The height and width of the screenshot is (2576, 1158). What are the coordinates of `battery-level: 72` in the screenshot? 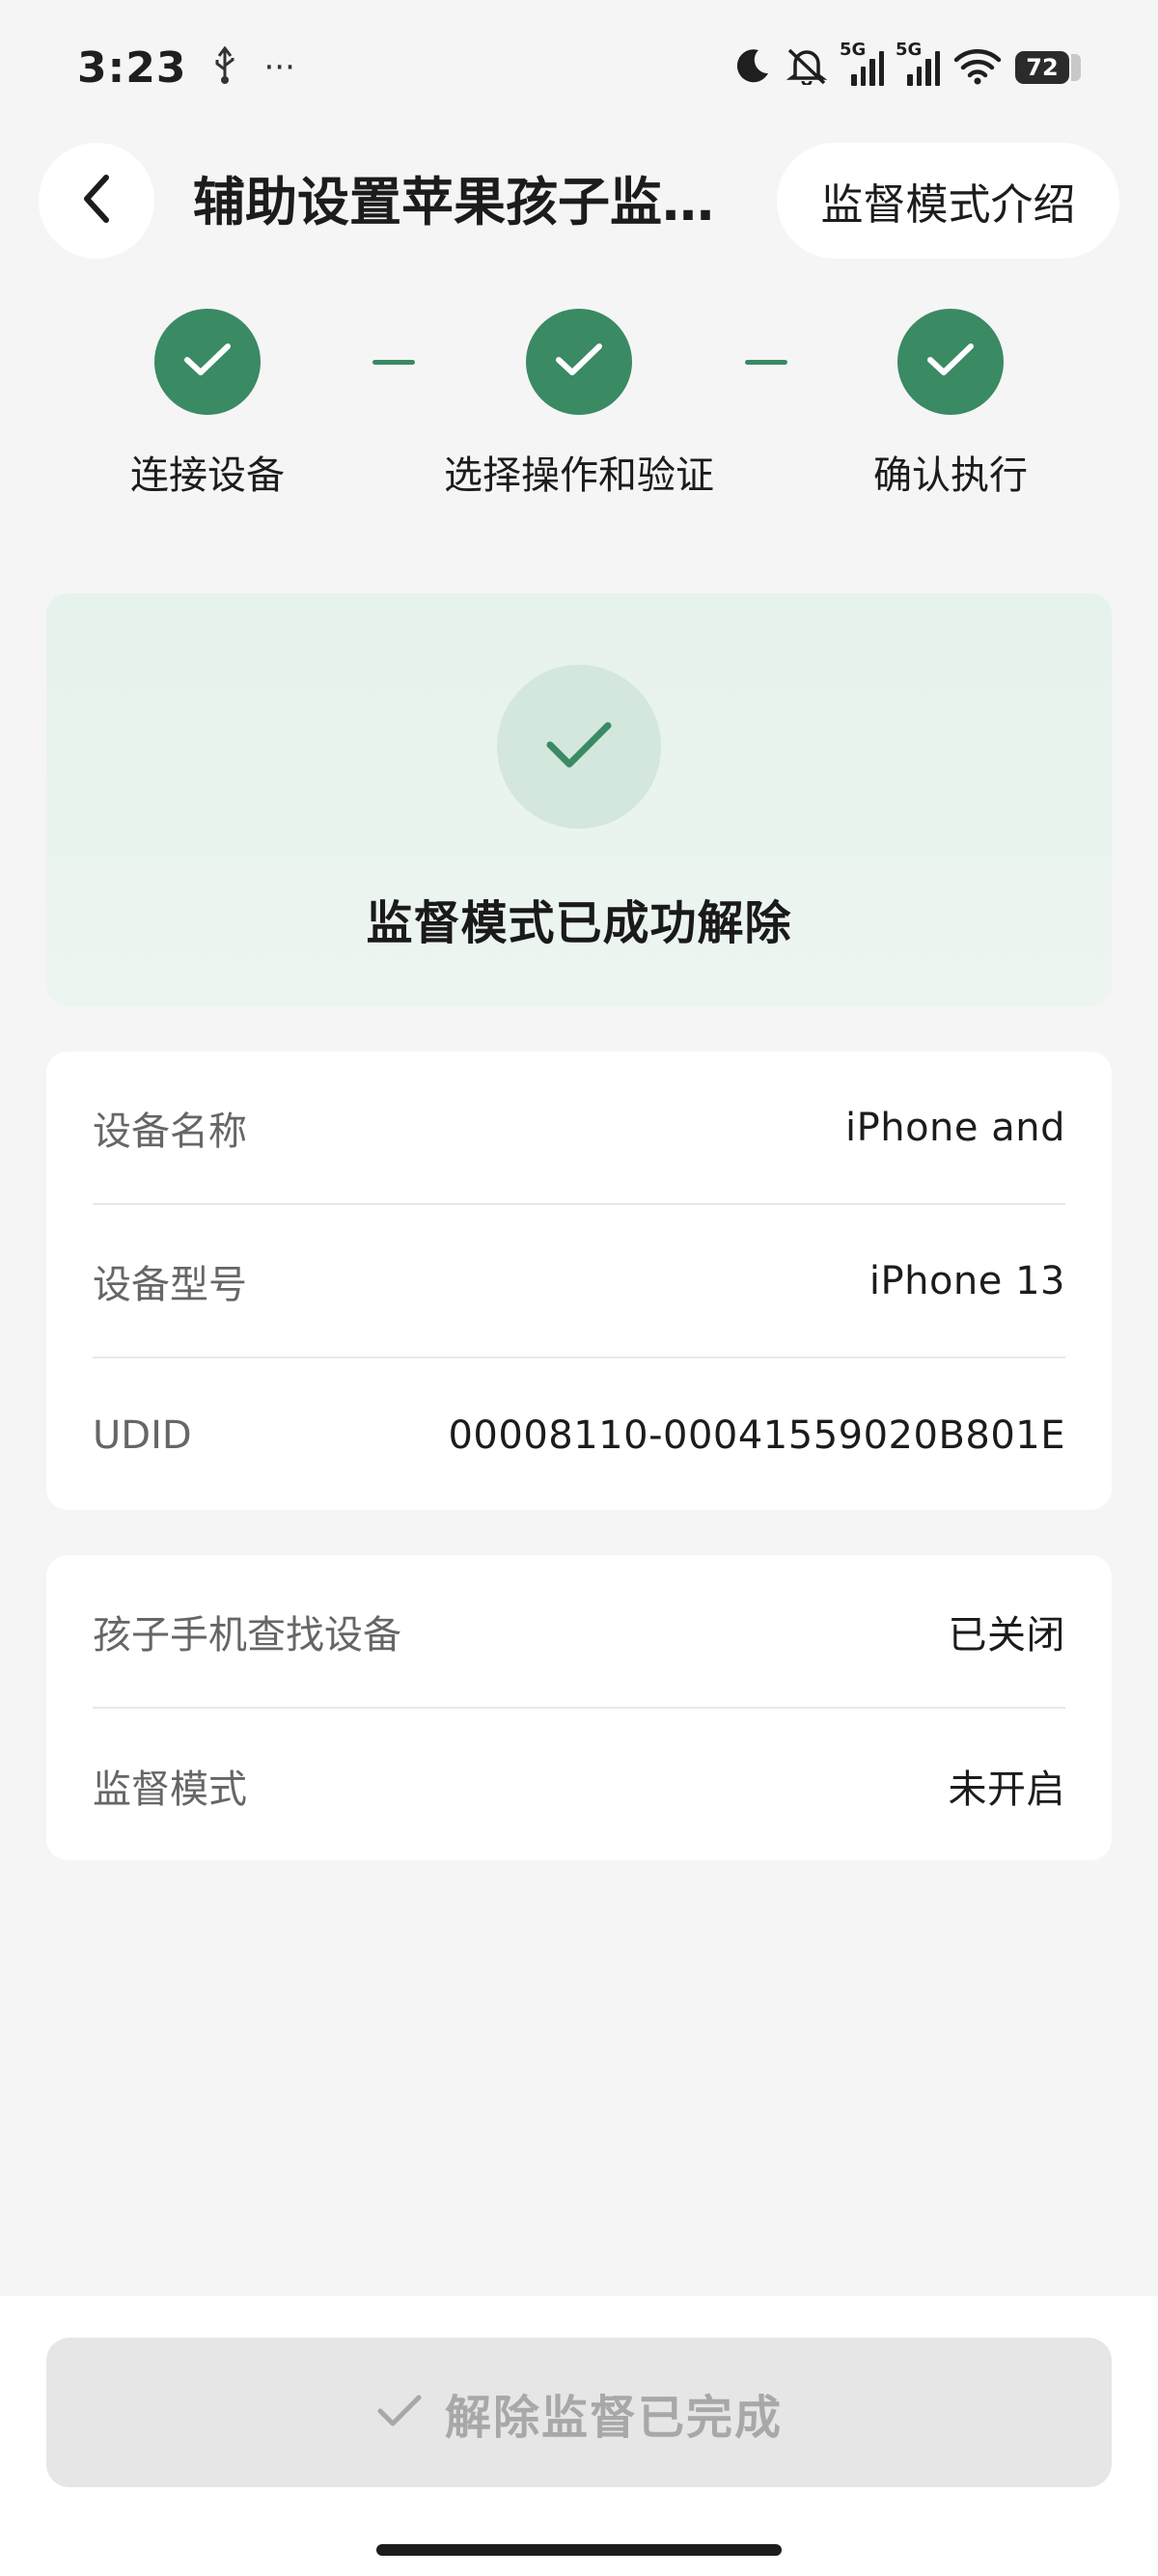 It's located at (1042, 67).